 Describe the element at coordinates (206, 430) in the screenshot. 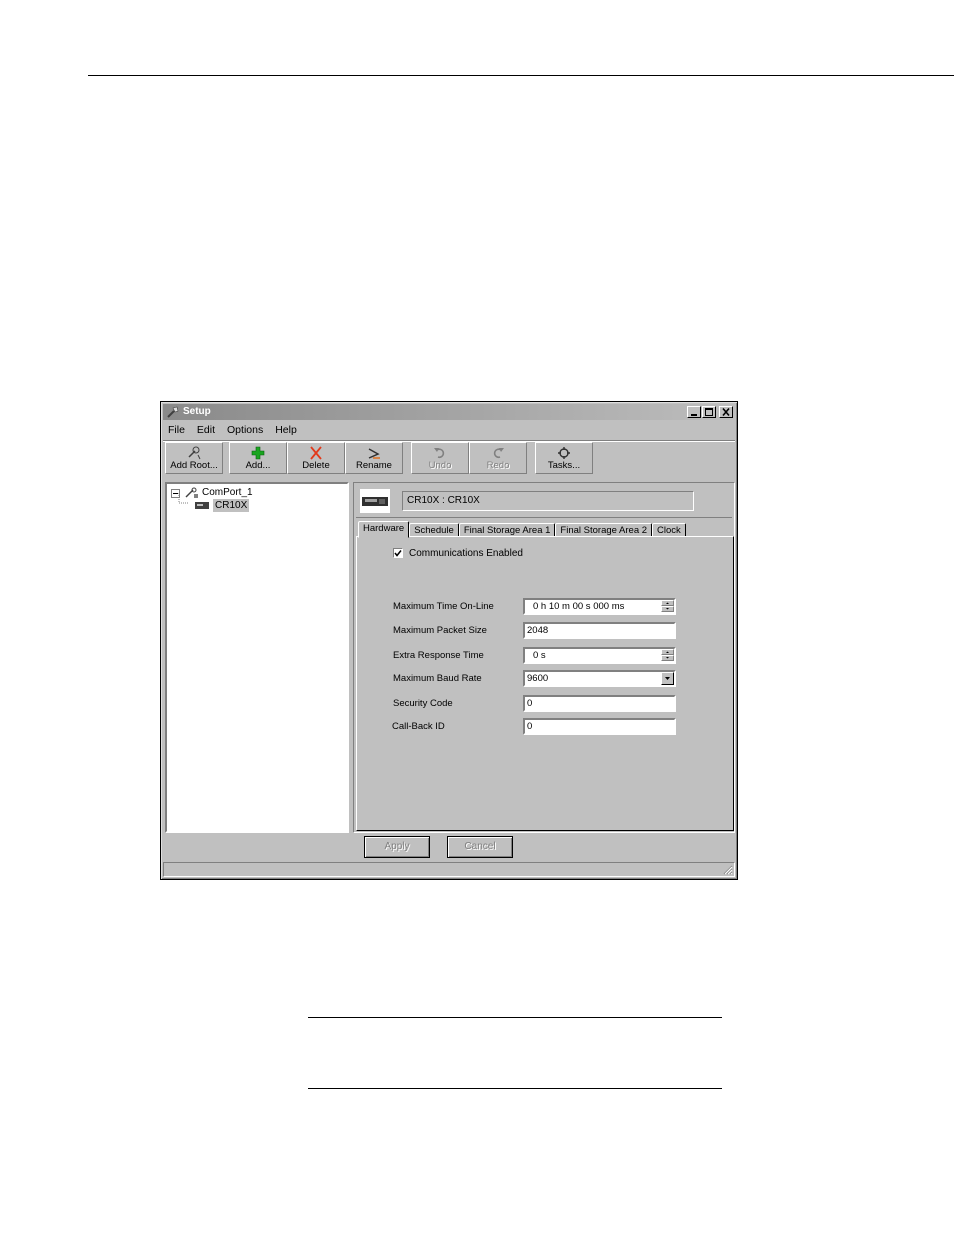

I see `menu-edit: Edit` at that location.